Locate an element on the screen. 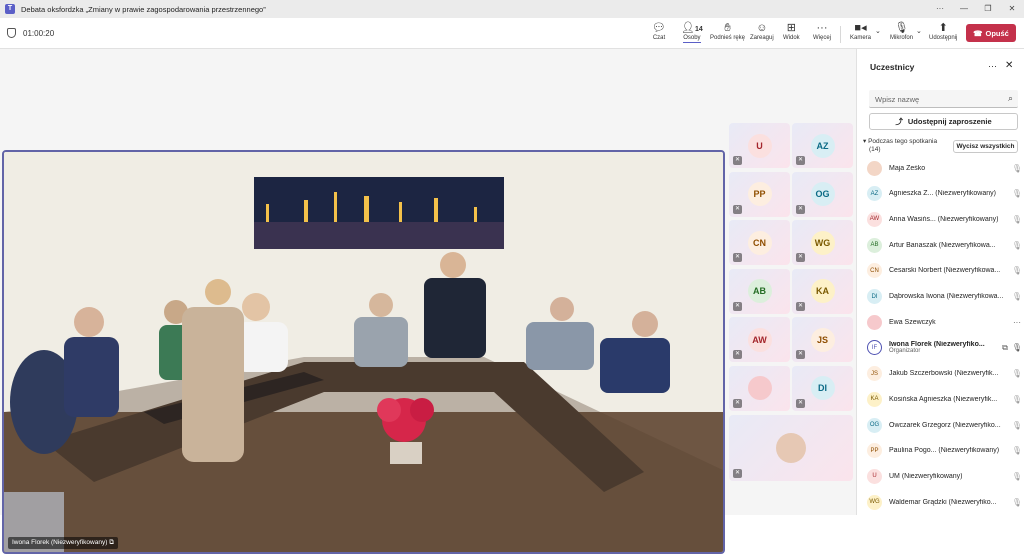 The width and height of the screenshot is (1024, 554). participant-row: AB Artur Banaszak (Niezweryfikowa... 🎙︎ is located at coordinates (945, 245).